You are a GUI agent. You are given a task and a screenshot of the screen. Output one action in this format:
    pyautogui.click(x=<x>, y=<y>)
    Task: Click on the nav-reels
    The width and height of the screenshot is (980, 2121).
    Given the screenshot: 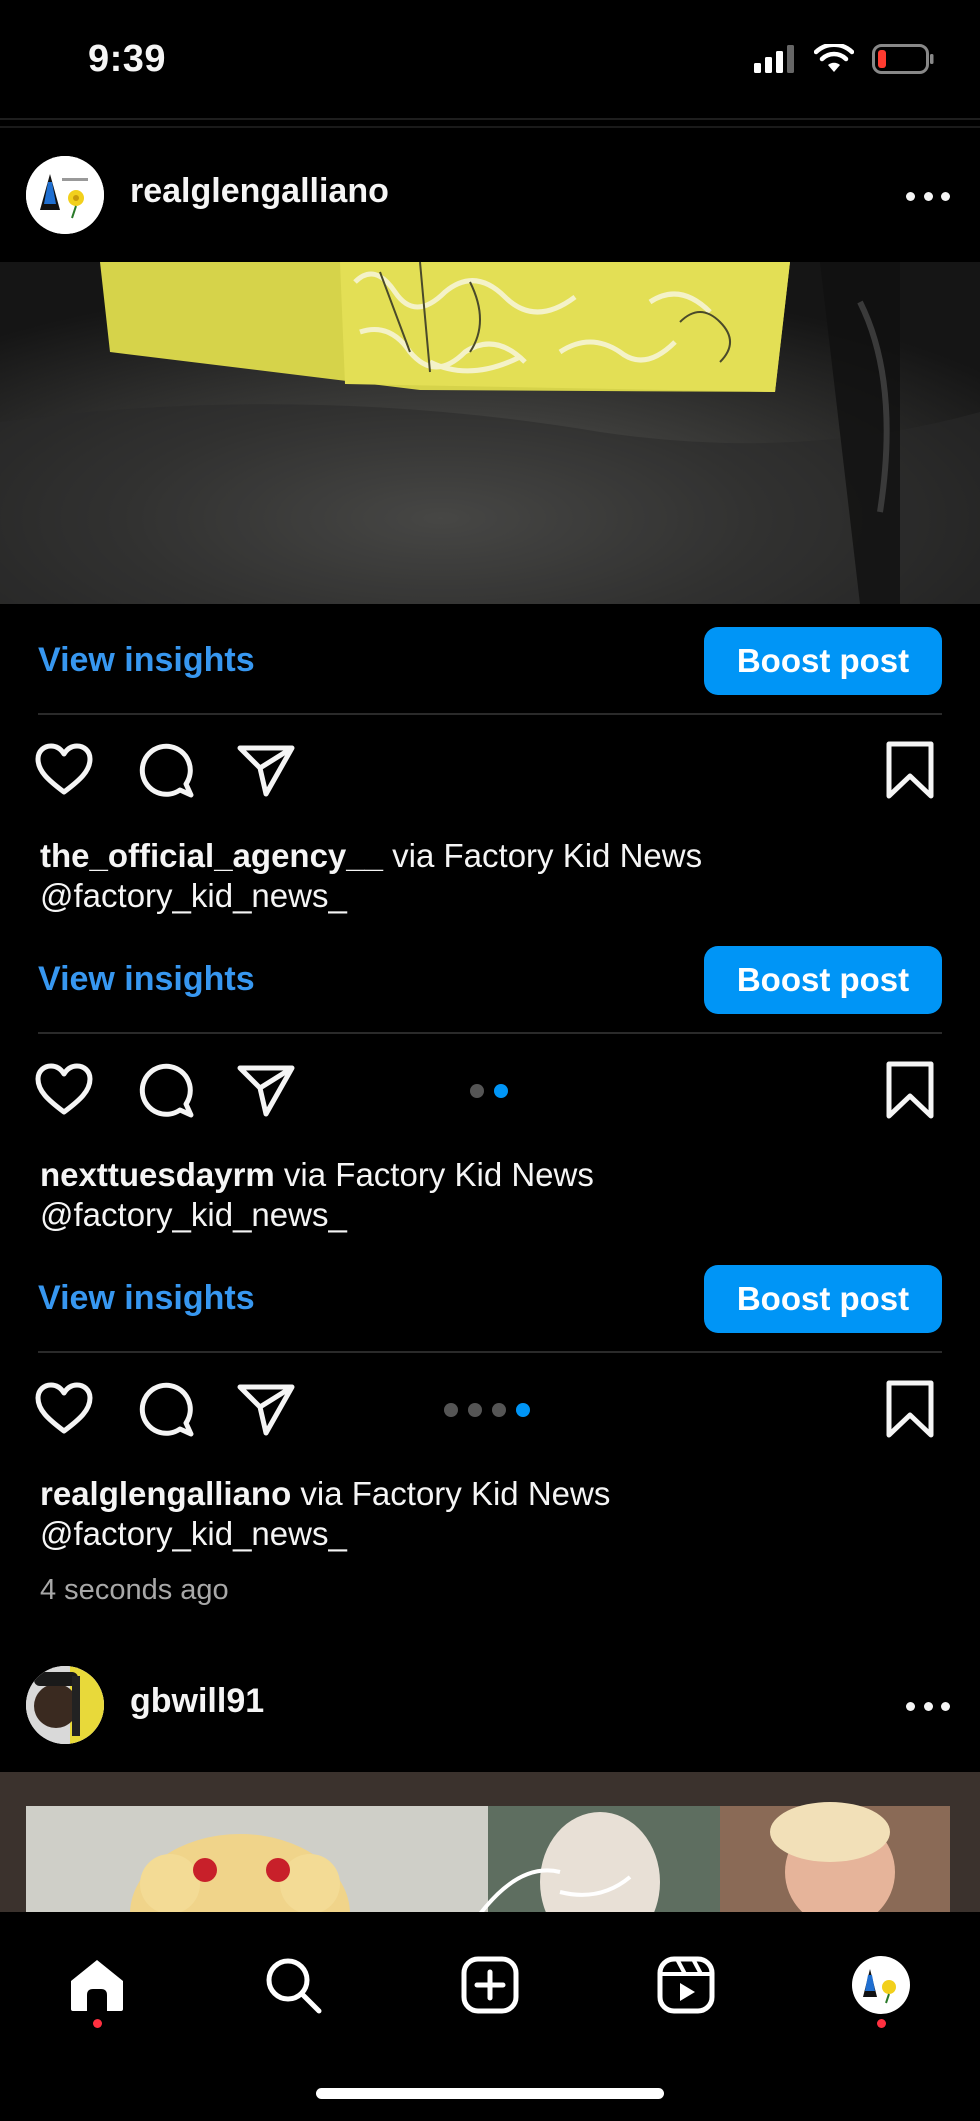 What is the action you would take?
    pyautogui.click(x=686, y=1985)
    